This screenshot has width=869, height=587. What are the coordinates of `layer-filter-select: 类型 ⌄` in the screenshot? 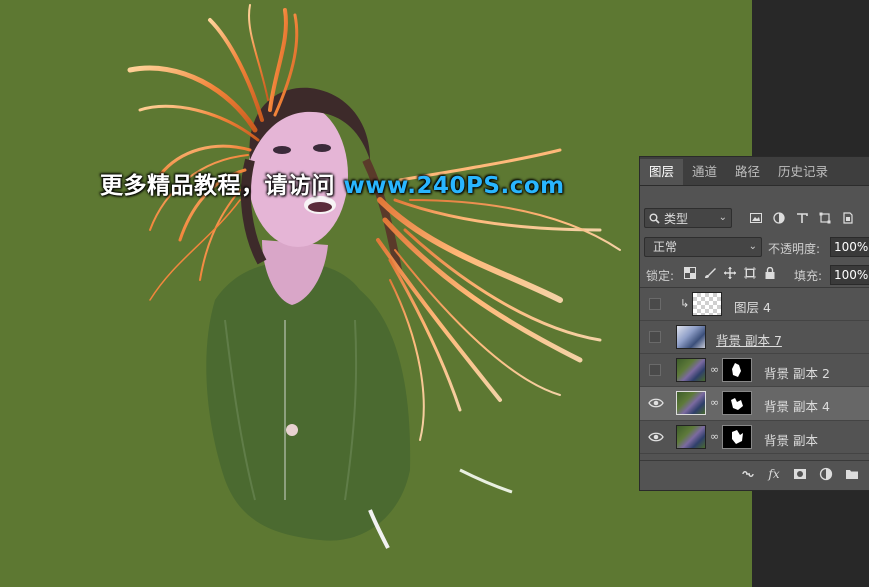 It's located at (688, 218).